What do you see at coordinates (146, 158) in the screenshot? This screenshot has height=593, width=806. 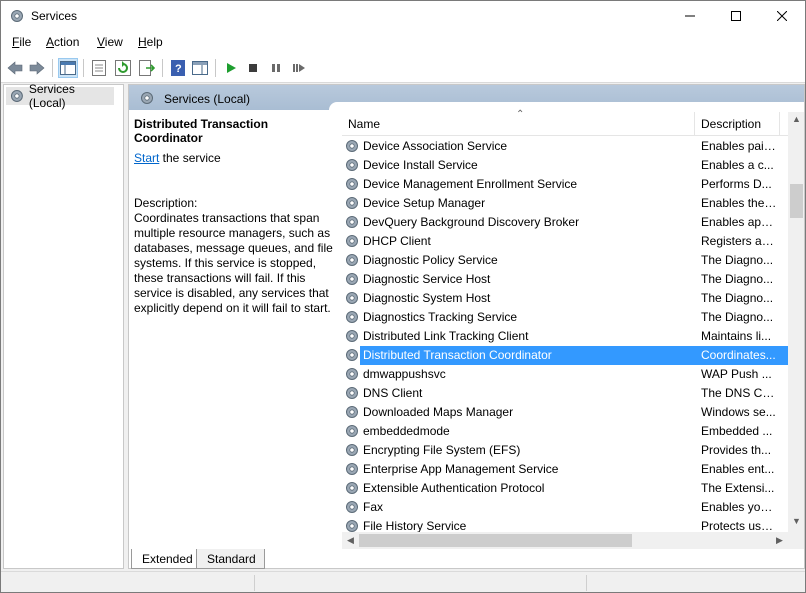 I see `start-service-link: Start` at bounding box center [146, 158].